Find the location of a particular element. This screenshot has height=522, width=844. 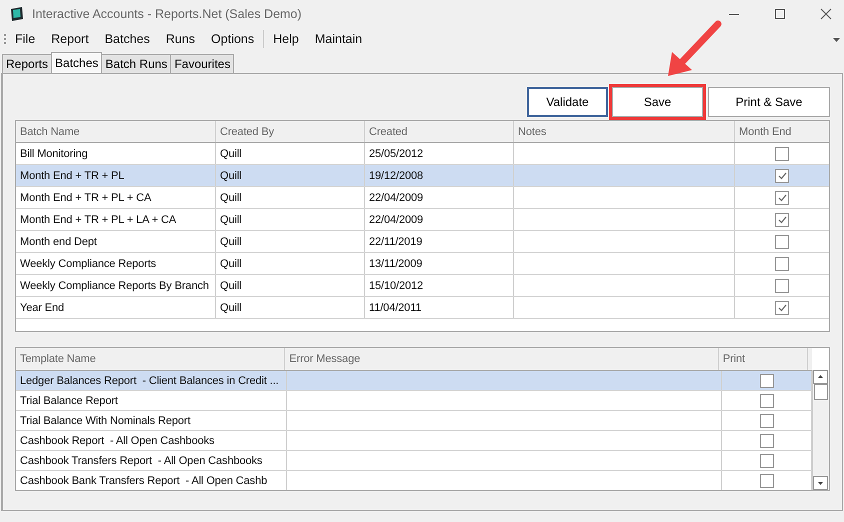

menu-item: Options is located at coordinates (232, 39).